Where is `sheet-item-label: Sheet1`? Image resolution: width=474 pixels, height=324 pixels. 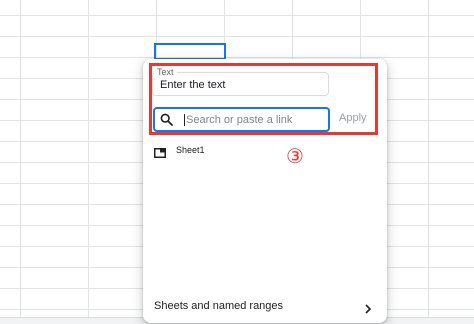 sheet-item-label: Sheet1 is located at coordinates (190, 150).